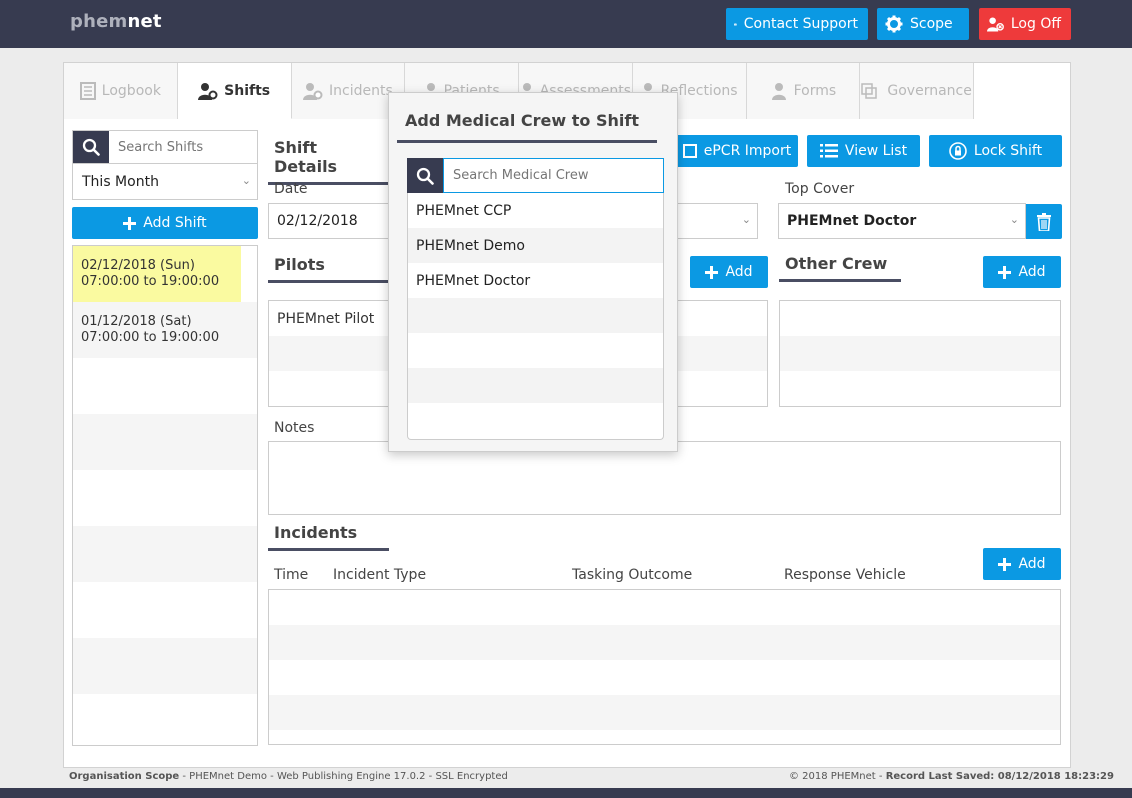 The width and height of the screenshot is (1132, 798). I want to click on view-list-button: View List, so click(863, 151).